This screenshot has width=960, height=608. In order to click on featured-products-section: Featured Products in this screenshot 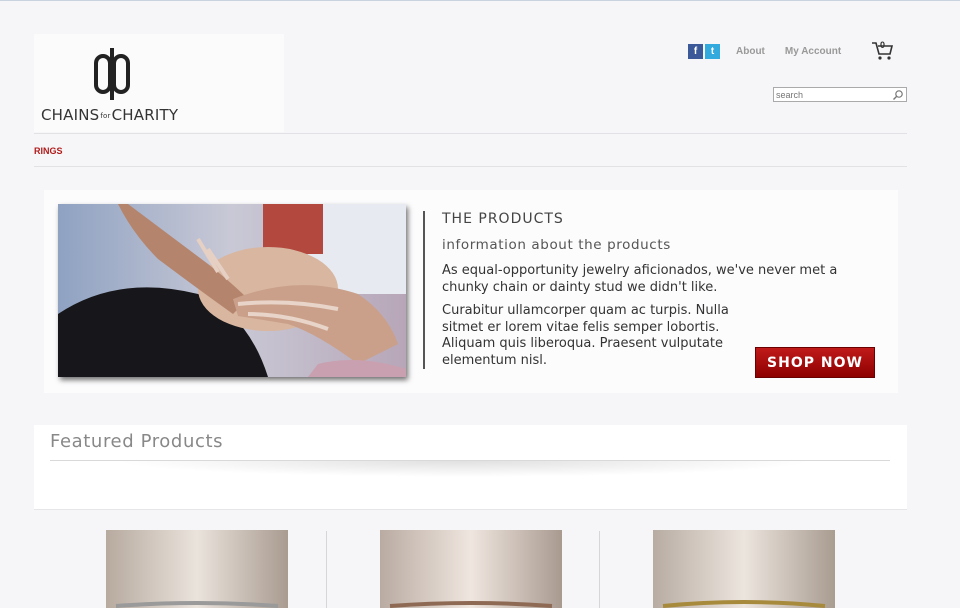, I will do `click(470, 467)`.